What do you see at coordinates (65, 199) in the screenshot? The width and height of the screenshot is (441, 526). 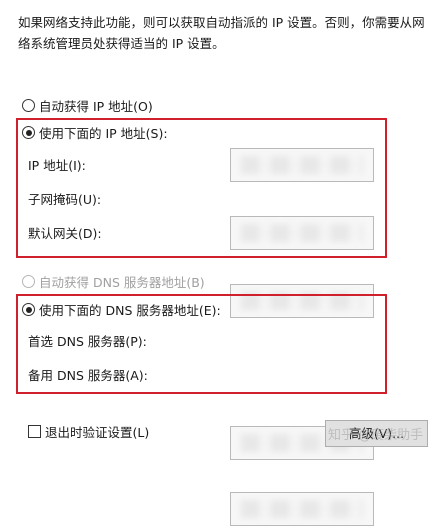 I see `subnet-mask-label: 子网掩码(U):` at bounding box center [65, 199].